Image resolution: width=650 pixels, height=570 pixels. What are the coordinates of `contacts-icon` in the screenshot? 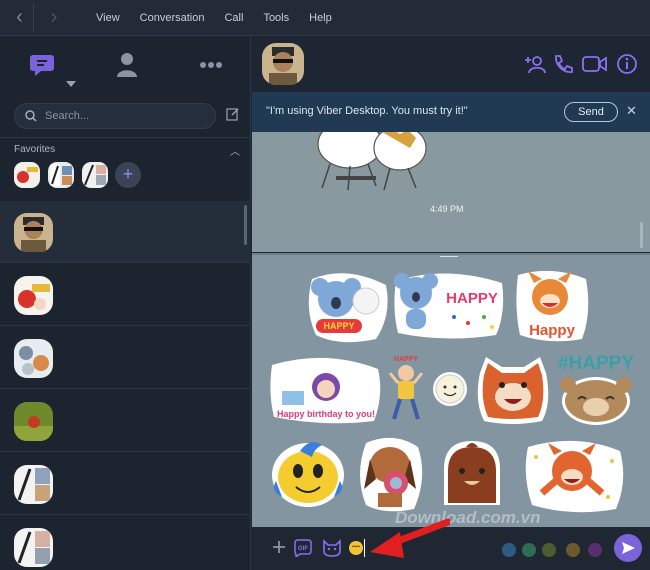 It's located at (127, 65).